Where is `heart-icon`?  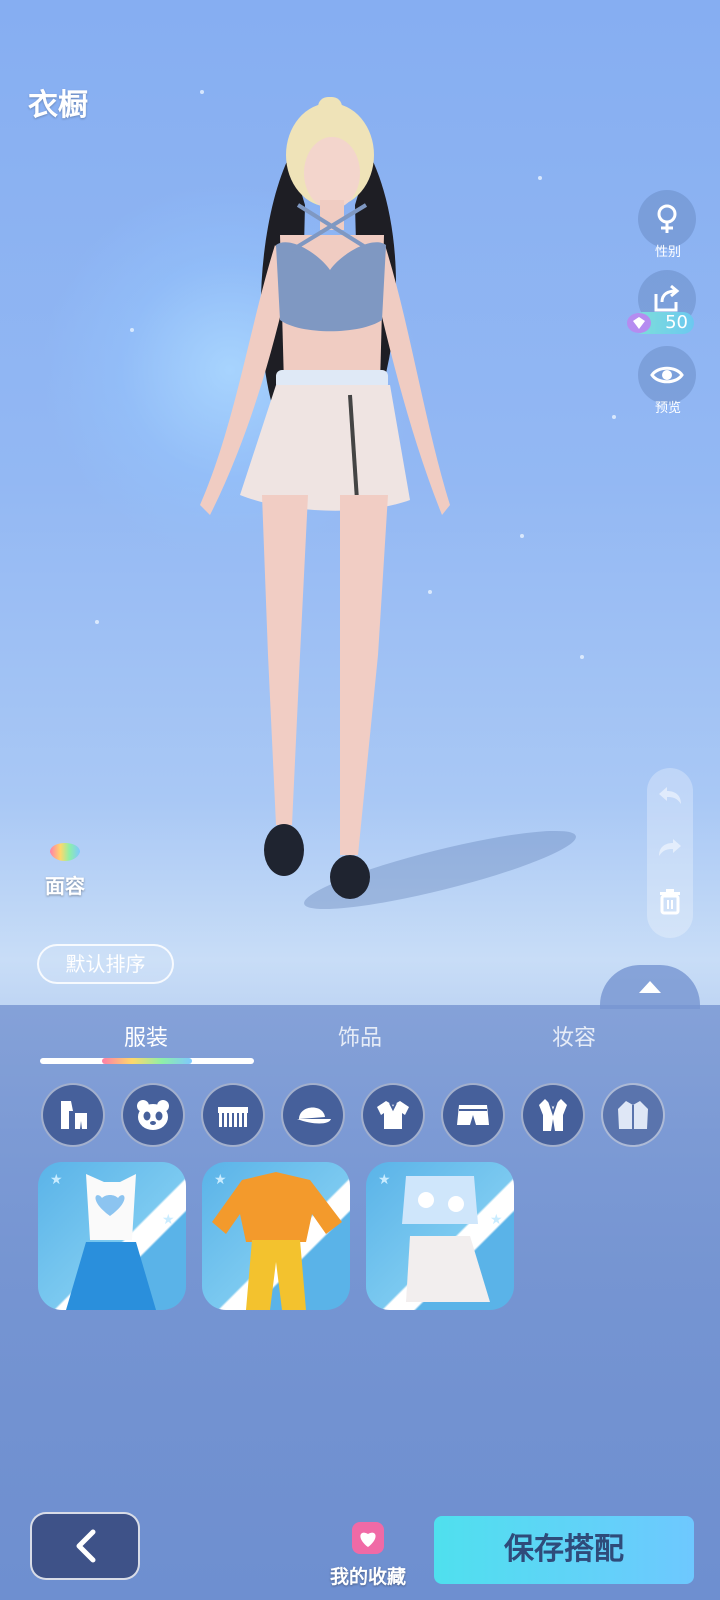 heart-icon is located at coordinates (368, 1538).